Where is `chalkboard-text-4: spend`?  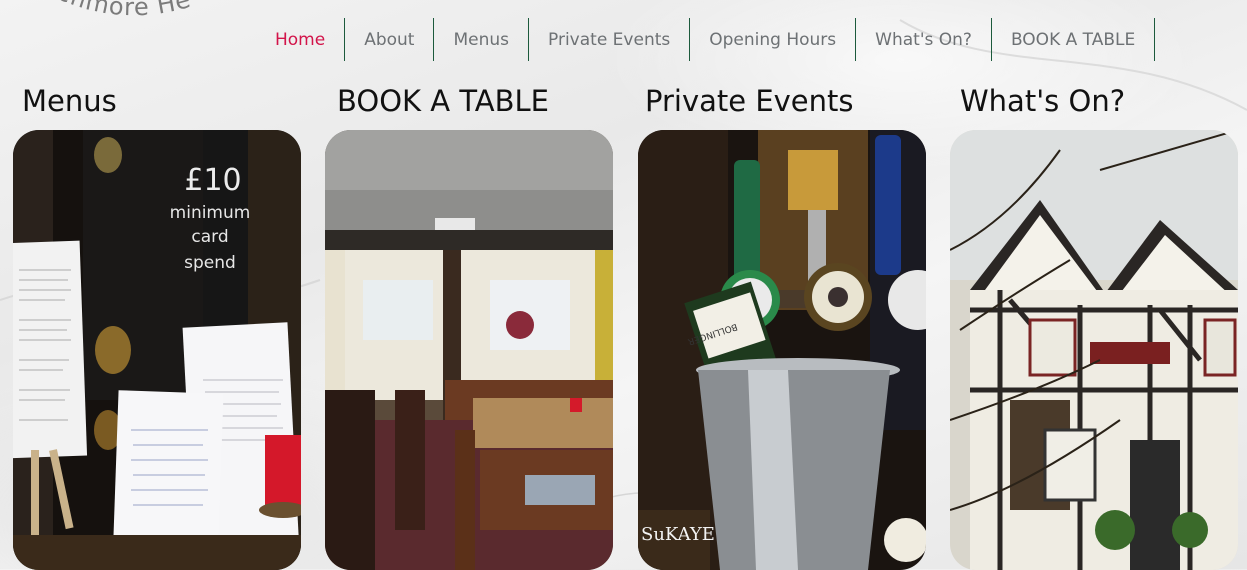 chalkboard-text-4: spend is located at coordinates (210, 263).